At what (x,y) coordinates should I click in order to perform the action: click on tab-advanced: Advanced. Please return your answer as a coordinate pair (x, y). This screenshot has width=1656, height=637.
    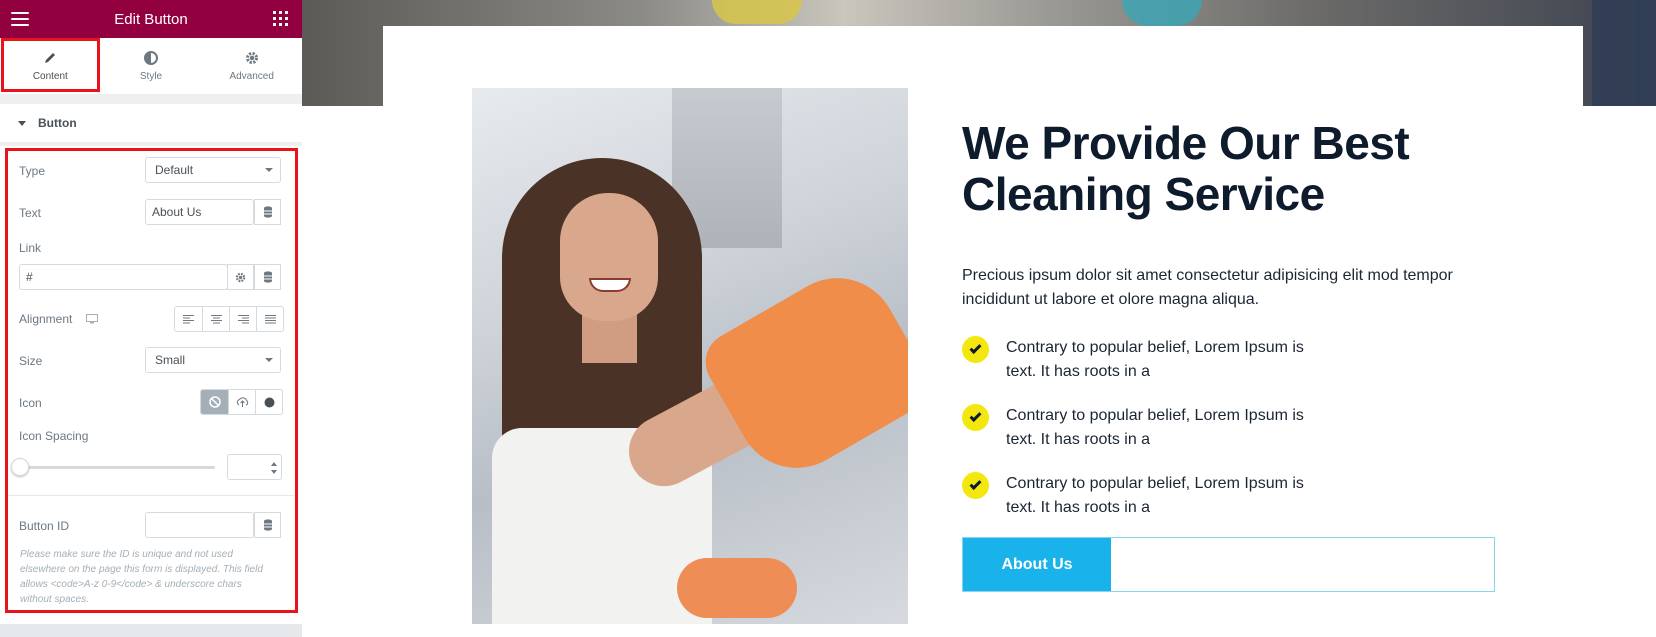
    Looking at the image, I should click on (251, 66).